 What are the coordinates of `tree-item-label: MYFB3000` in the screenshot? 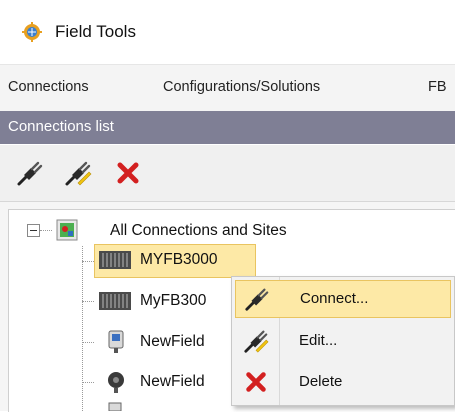 It's located at (179, 260).